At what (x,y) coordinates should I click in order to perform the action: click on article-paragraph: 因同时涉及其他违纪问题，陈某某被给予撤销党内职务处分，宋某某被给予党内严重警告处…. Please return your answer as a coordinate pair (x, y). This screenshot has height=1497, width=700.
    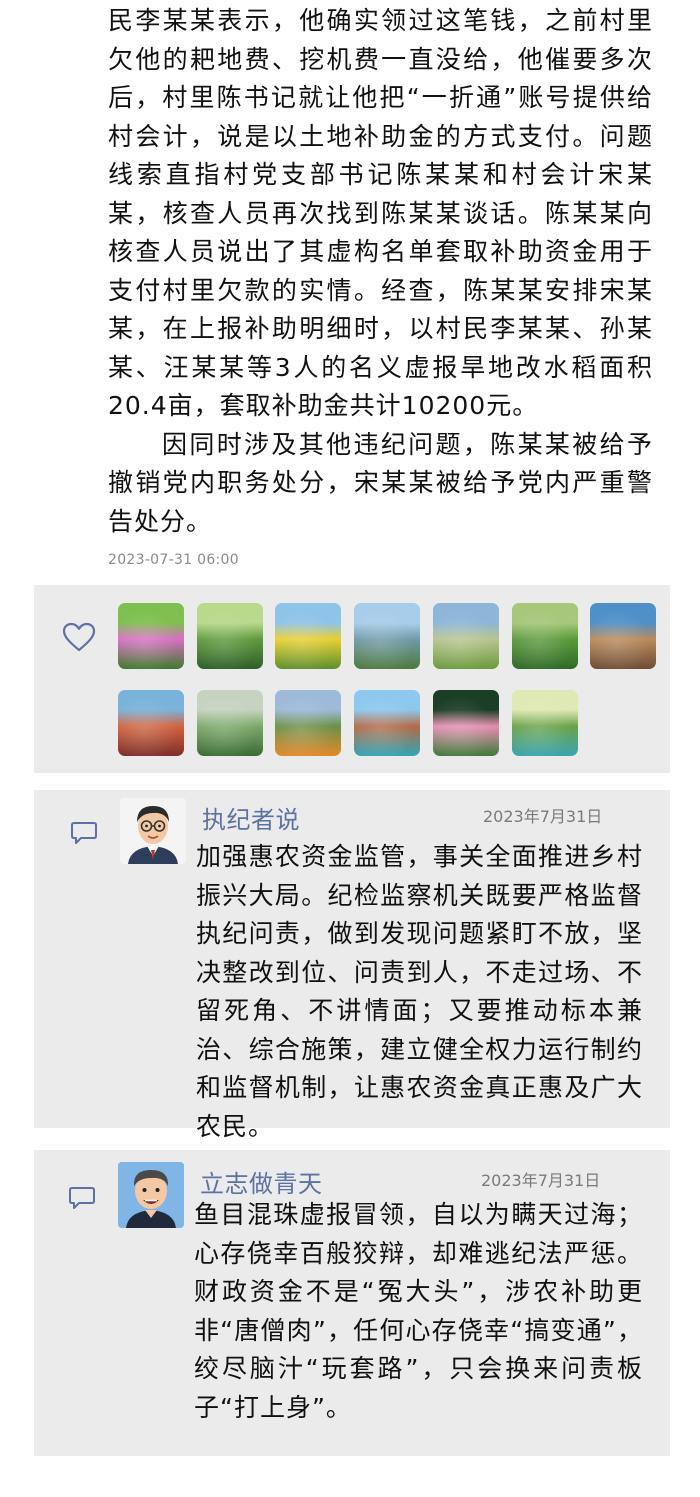
    Looking at the image, I should click on (380, 482).